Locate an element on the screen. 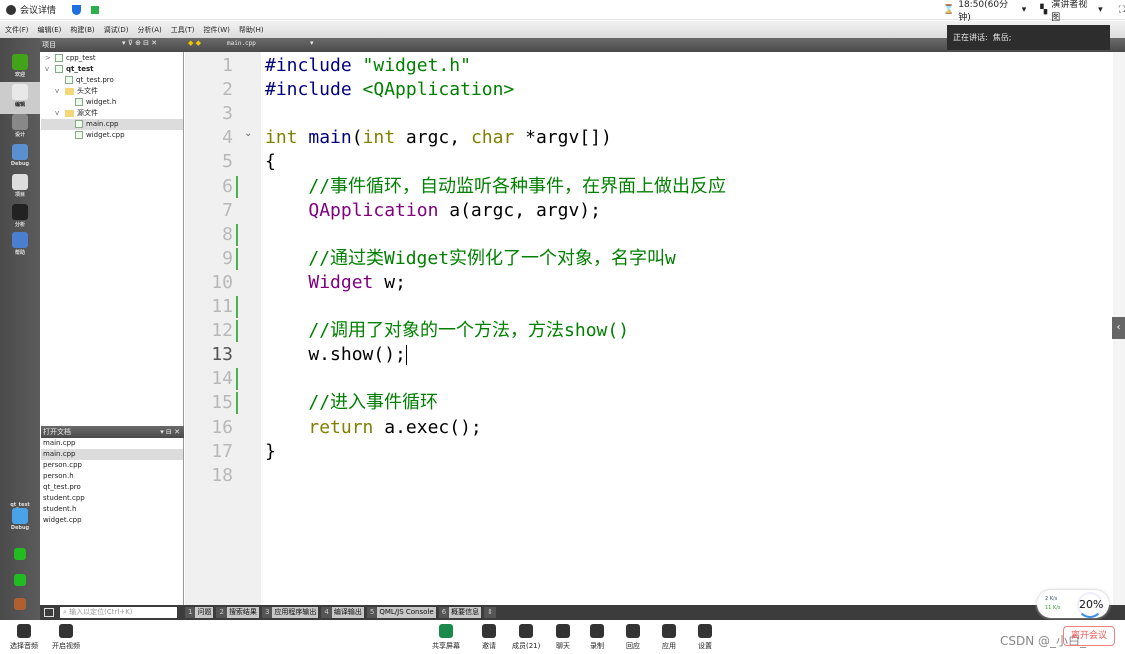 The width and height of the screenshot is (1125, 654). side-panel-toggle: ‹ is located at coordinates (1118, 328).